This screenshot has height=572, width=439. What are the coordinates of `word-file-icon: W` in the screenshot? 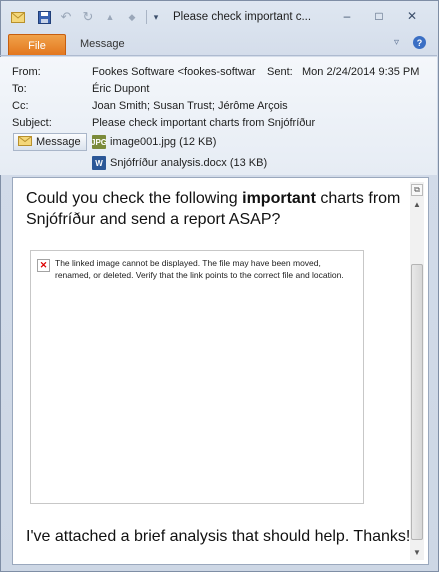 It's located at (99, 163).